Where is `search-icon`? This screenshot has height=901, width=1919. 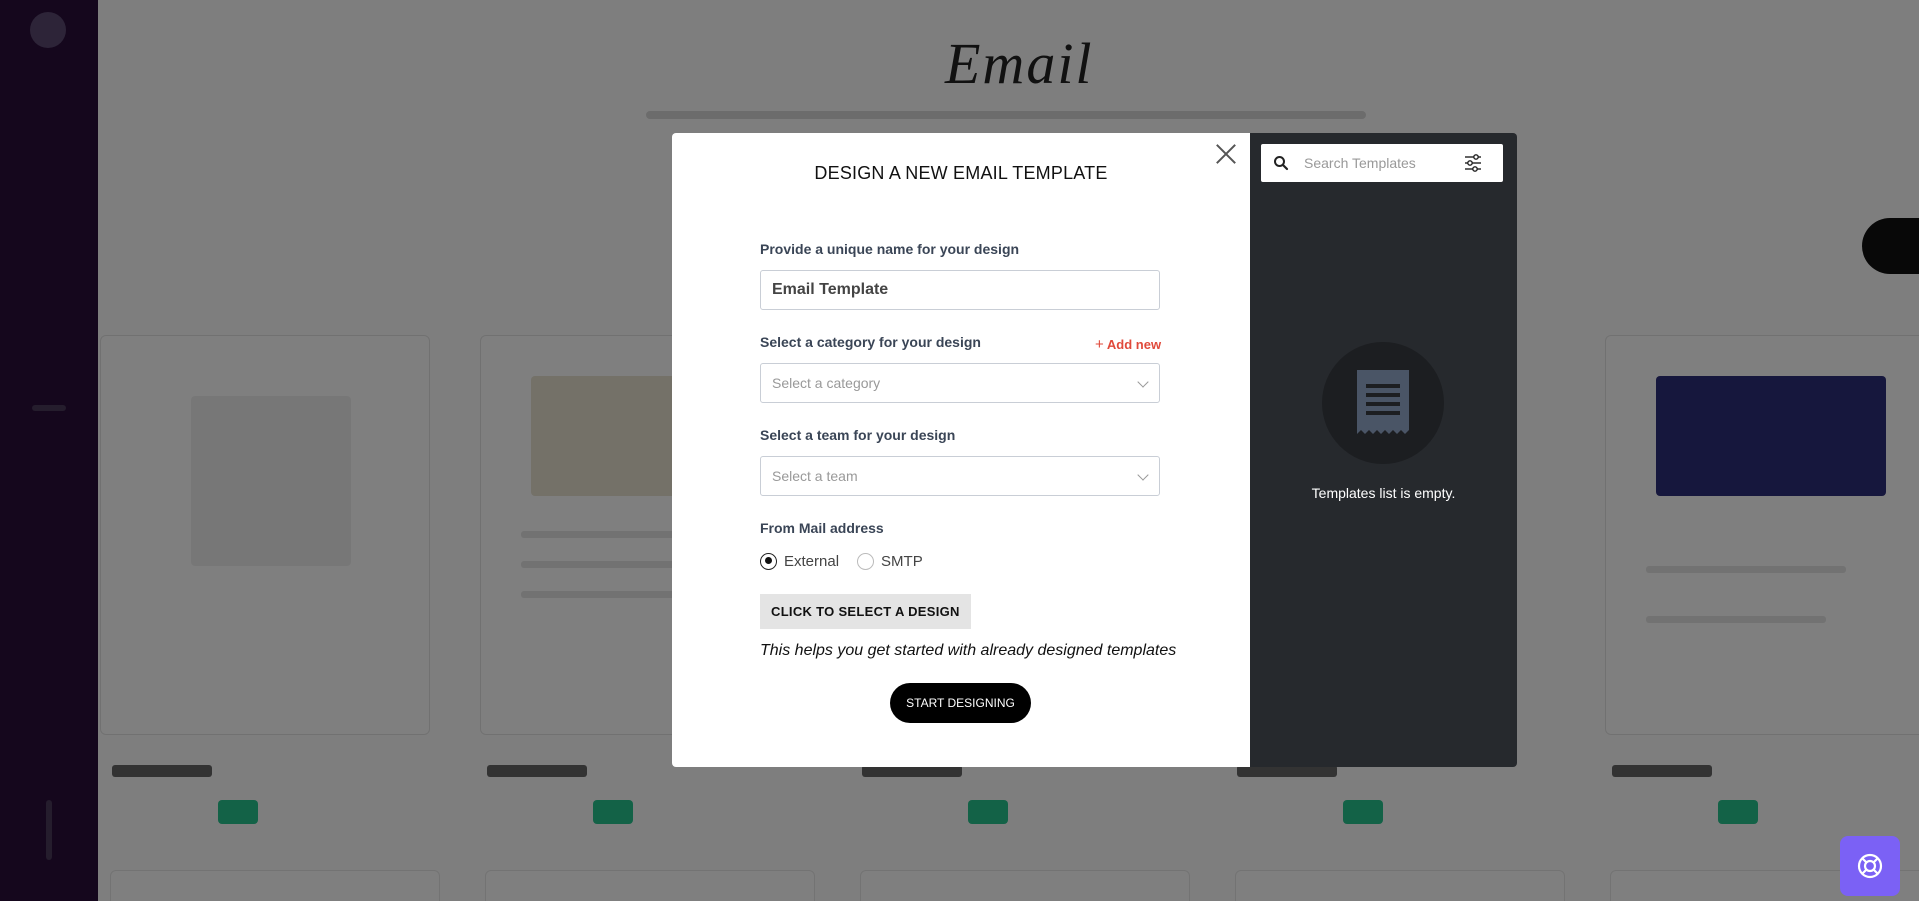 search-icon is located at coordinates (1281, 163).